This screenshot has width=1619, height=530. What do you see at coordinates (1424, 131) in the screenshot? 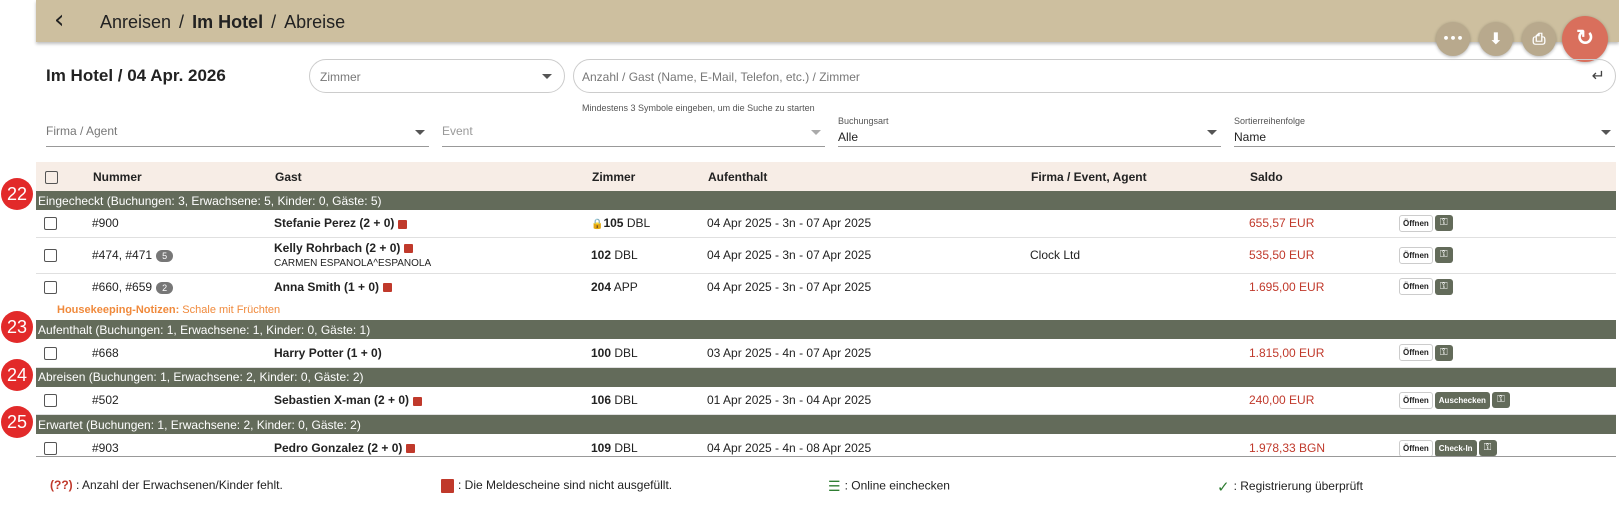
I see `sort-select: Sortierreihenfolge Name` at bounding box center [1424, 131].